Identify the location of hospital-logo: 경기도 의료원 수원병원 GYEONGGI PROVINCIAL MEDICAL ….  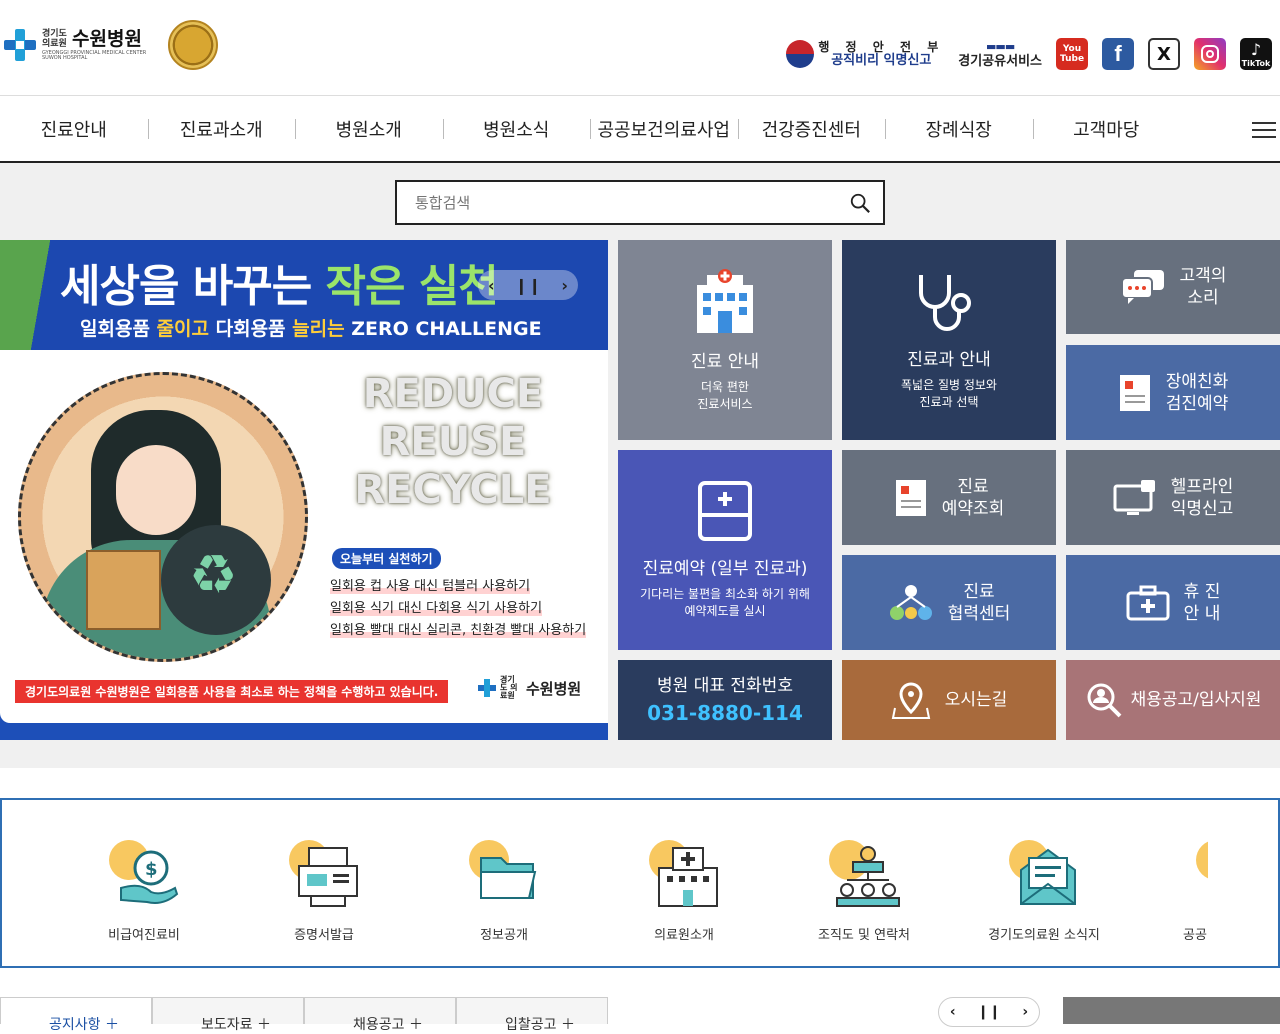
(111, 45).